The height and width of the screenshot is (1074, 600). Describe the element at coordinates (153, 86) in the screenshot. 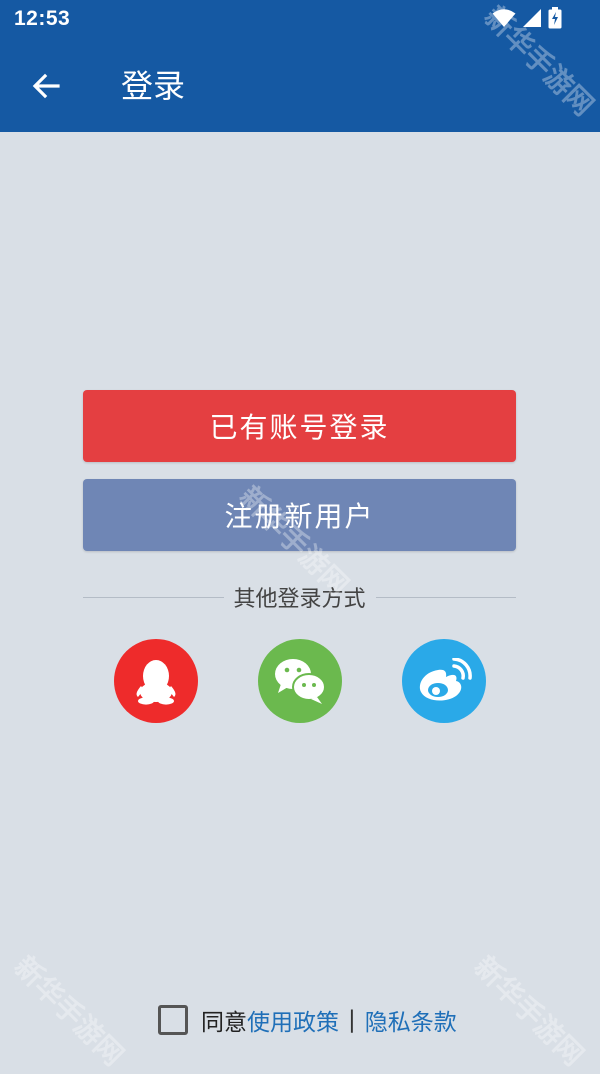

I see `page-title: 登录` at that location.